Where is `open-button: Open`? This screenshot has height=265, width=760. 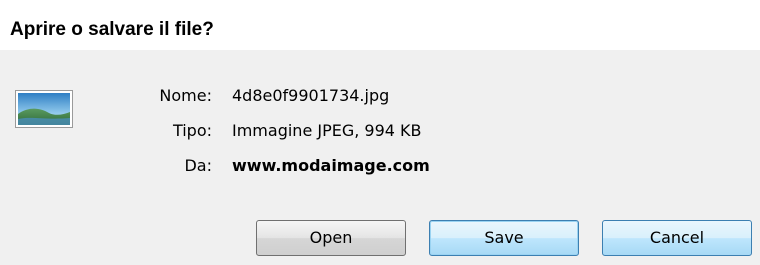 open-button: Open is located at coordinates (331, 238).